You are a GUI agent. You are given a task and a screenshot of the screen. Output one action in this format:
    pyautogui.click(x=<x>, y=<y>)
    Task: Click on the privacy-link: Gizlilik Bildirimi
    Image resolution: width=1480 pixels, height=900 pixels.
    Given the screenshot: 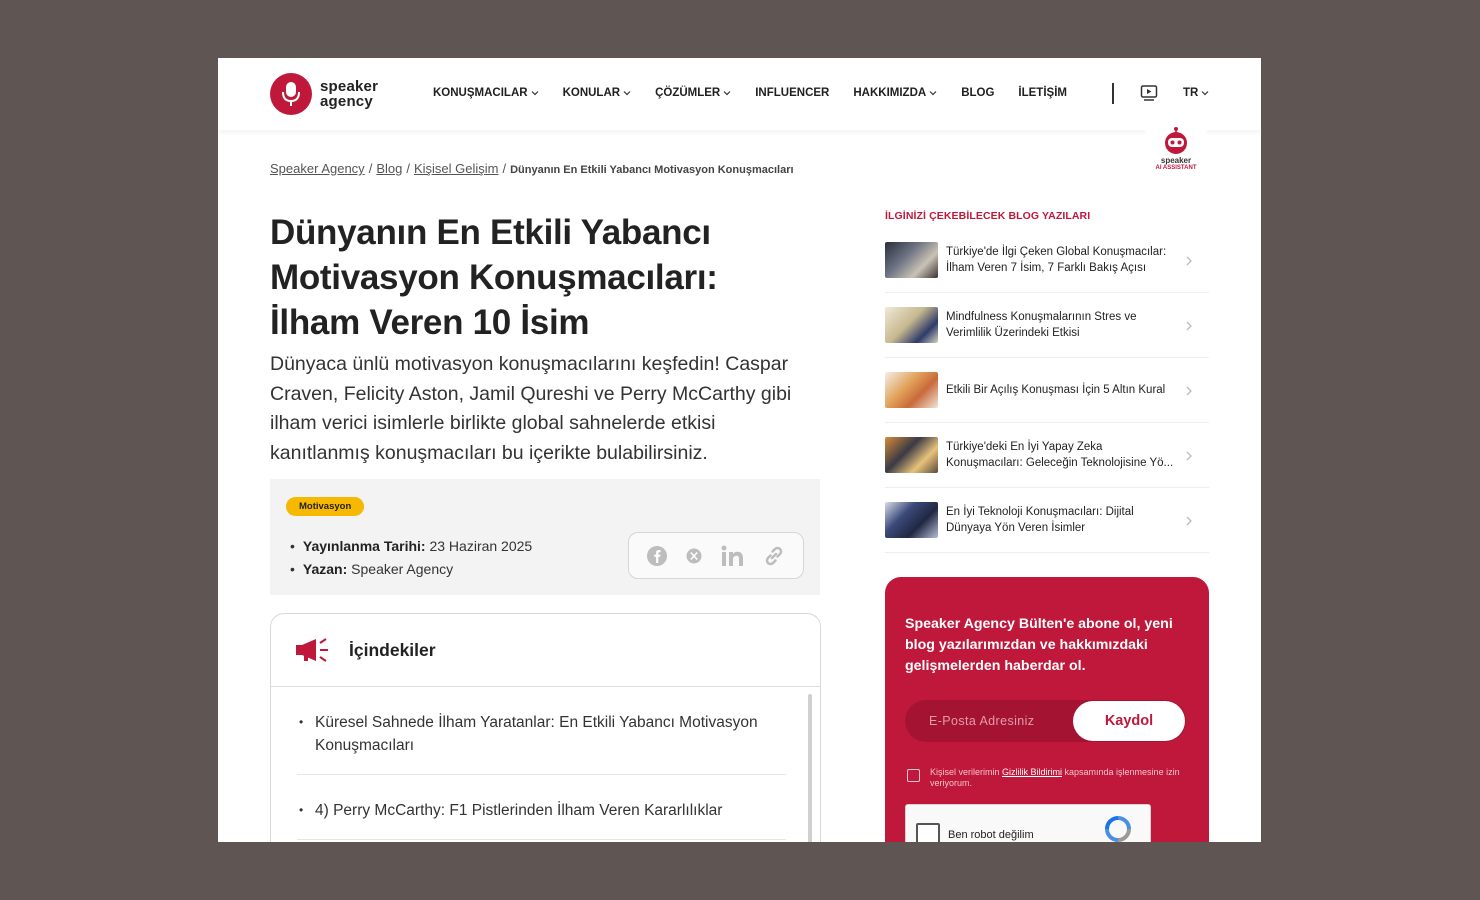 What is the action you would take?
    pyautogui.click(x=1032, y=772)
    